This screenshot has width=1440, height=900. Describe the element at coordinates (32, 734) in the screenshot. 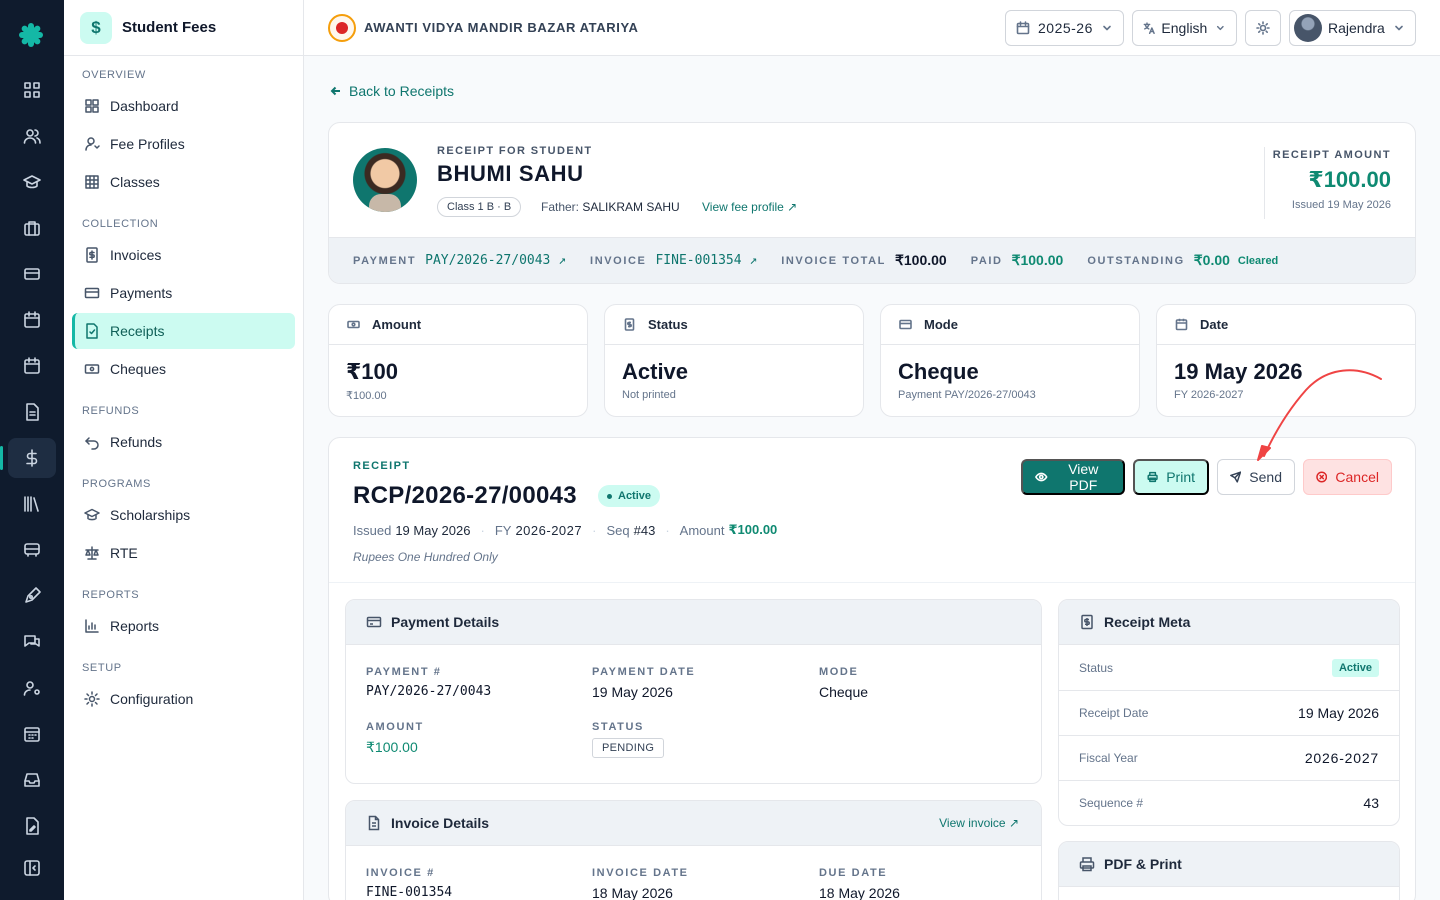

I see `rail-schedule-icon` at that location.